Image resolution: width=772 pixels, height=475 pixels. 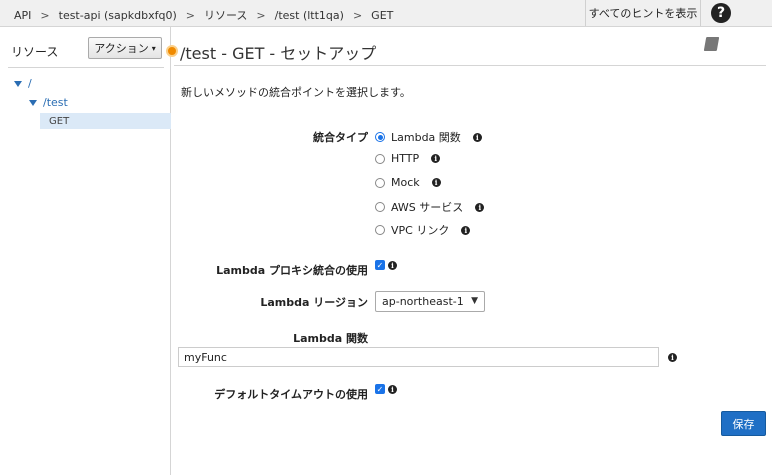 I want to click on lambda-proxy-label: Lambda プロキシ統合の使用, so click(x=292, y=270).